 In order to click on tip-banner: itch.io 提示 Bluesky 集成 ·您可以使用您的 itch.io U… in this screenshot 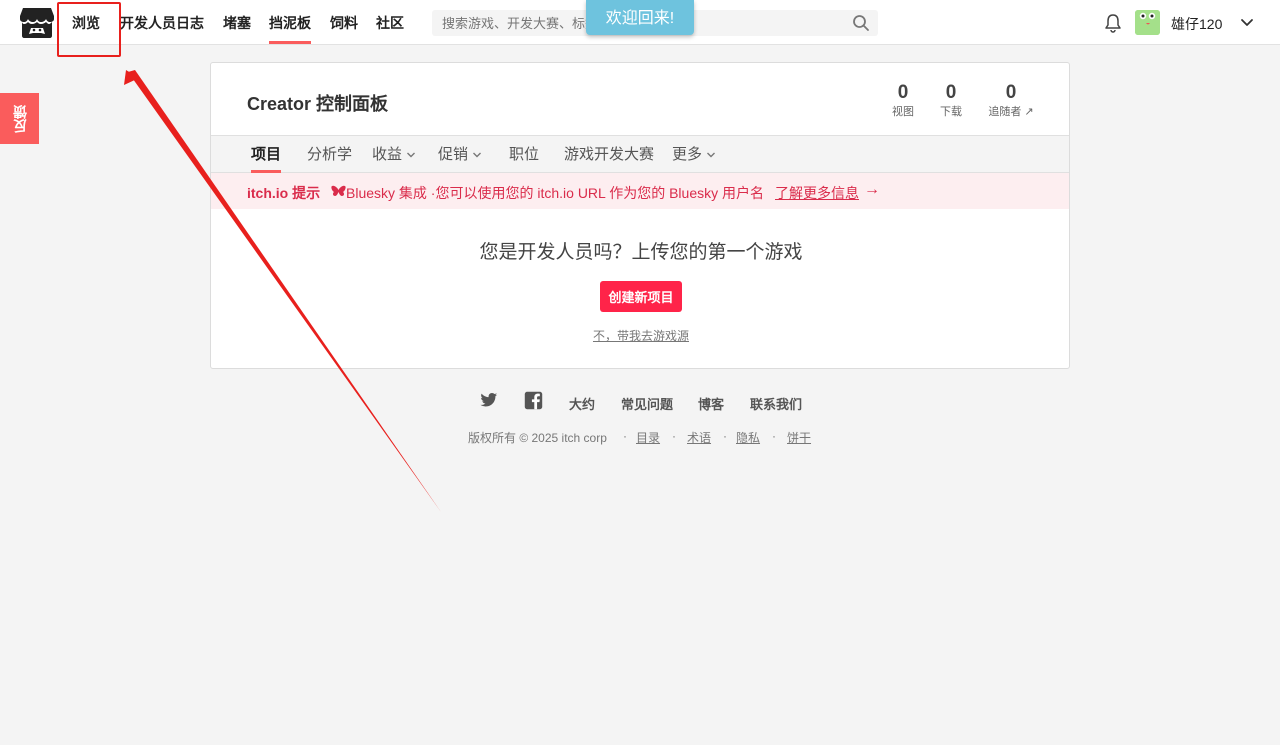, I will do `click(640, 191)`.